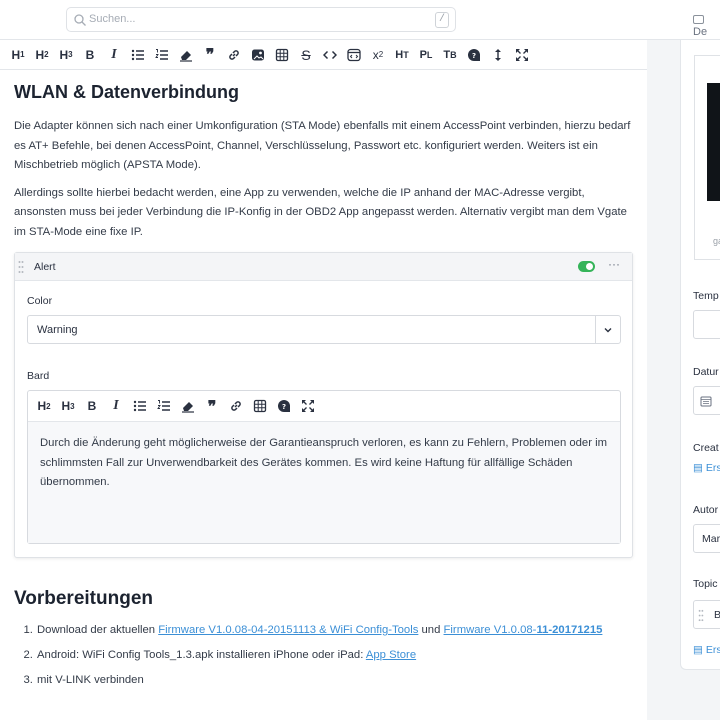 The height and width of the screenshot is (720, 720). What do you see at coordinates (717, 615) in the screenshot?
I see `topics-value: Bl` at bounding box center [717, 615].